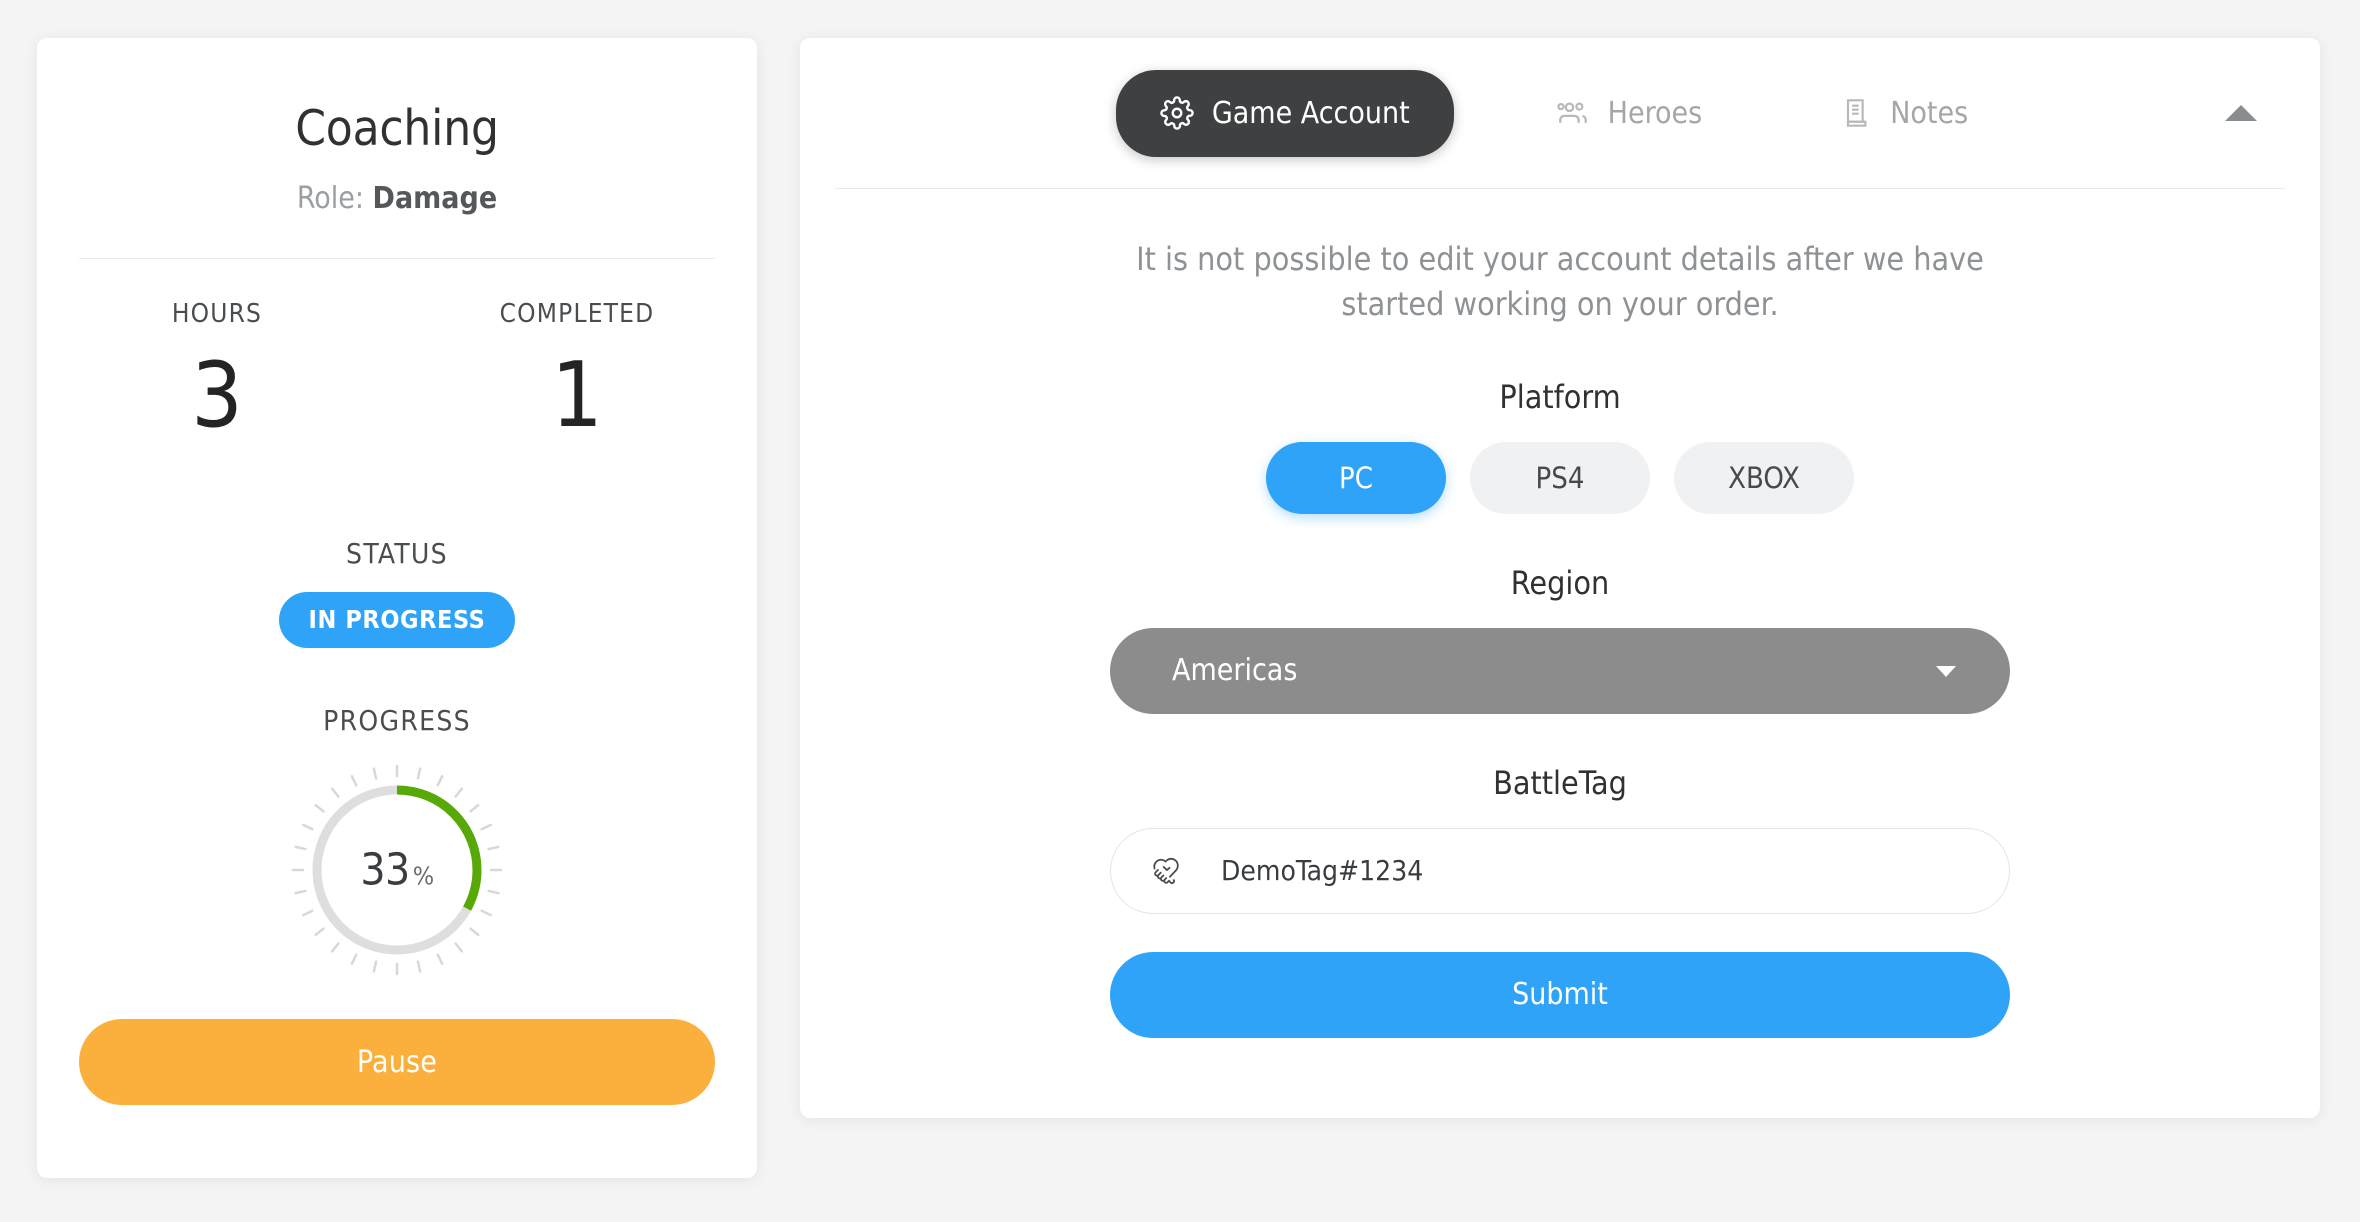 The image size is (2360, 1222). I want to click on progress-percent-sign: %, so click(423, 876).